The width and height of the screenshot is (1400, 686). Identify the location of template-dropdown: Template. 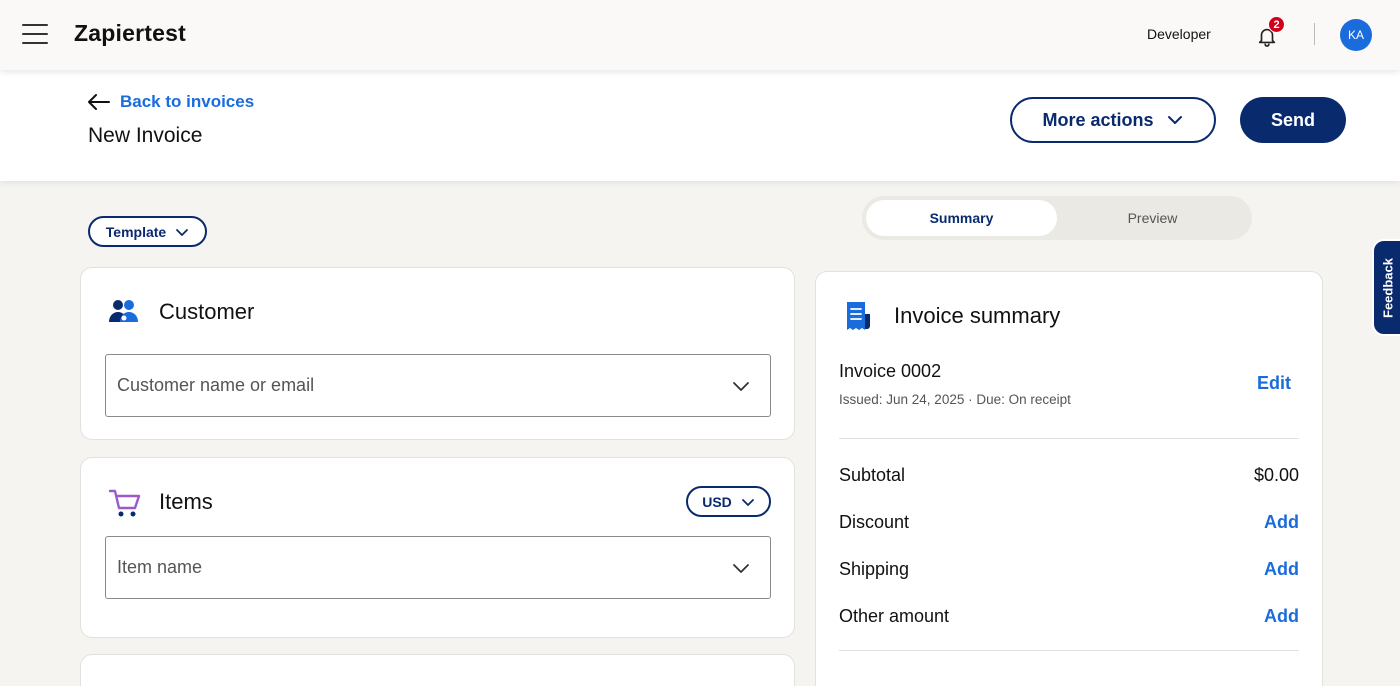
(147, 231).